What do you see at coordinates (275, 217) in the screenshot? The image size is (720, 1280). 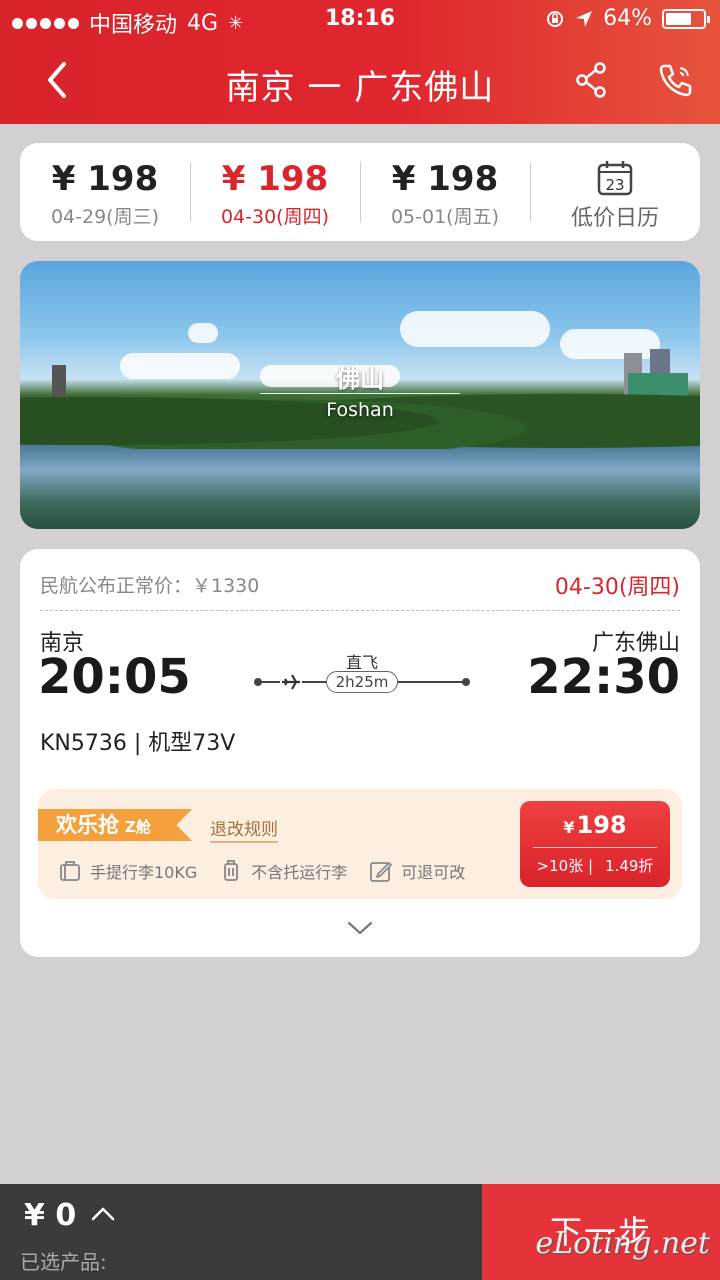 I see `date-label: 04-30(周四)` at bounding box center [275, 217].